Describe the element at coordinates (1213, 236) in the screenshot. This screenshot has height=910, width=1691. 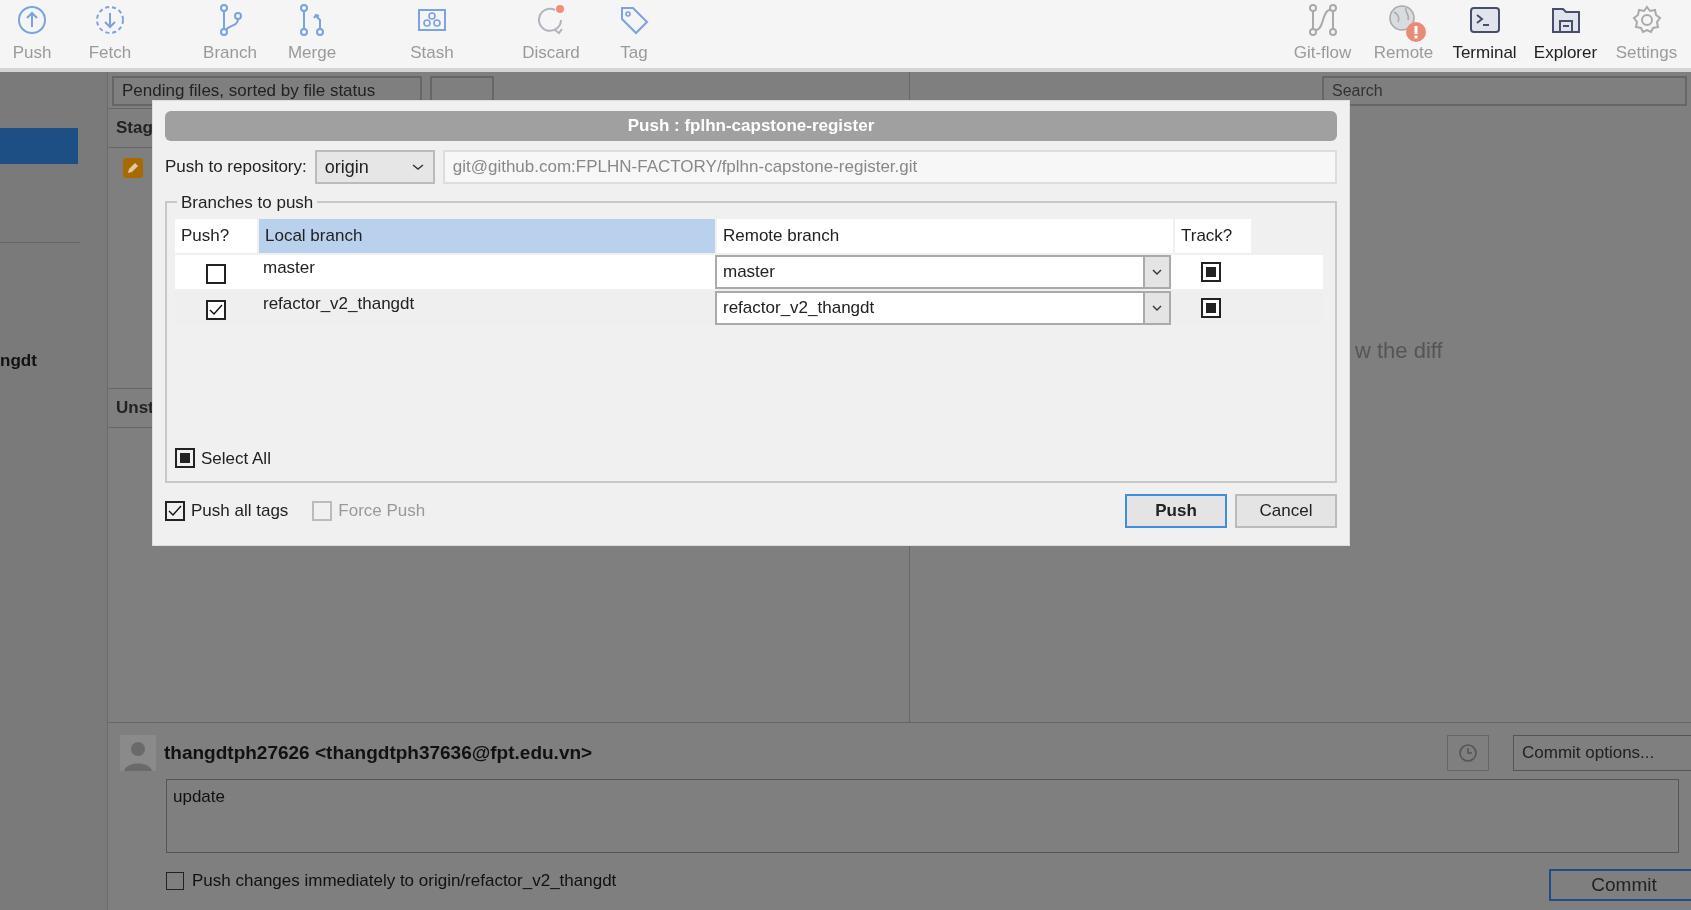
I see `column-header: Track?` at that location.